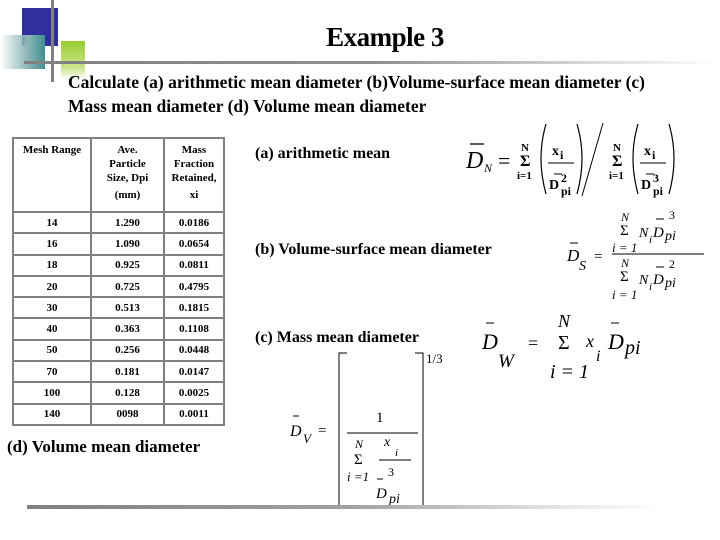 The width and height of the screenshot is (720, 540). What do you see at coordinates (127, 244) in the screenshot?
I see `cell-particle-size: 1.090` at bounding box center [127, 244].